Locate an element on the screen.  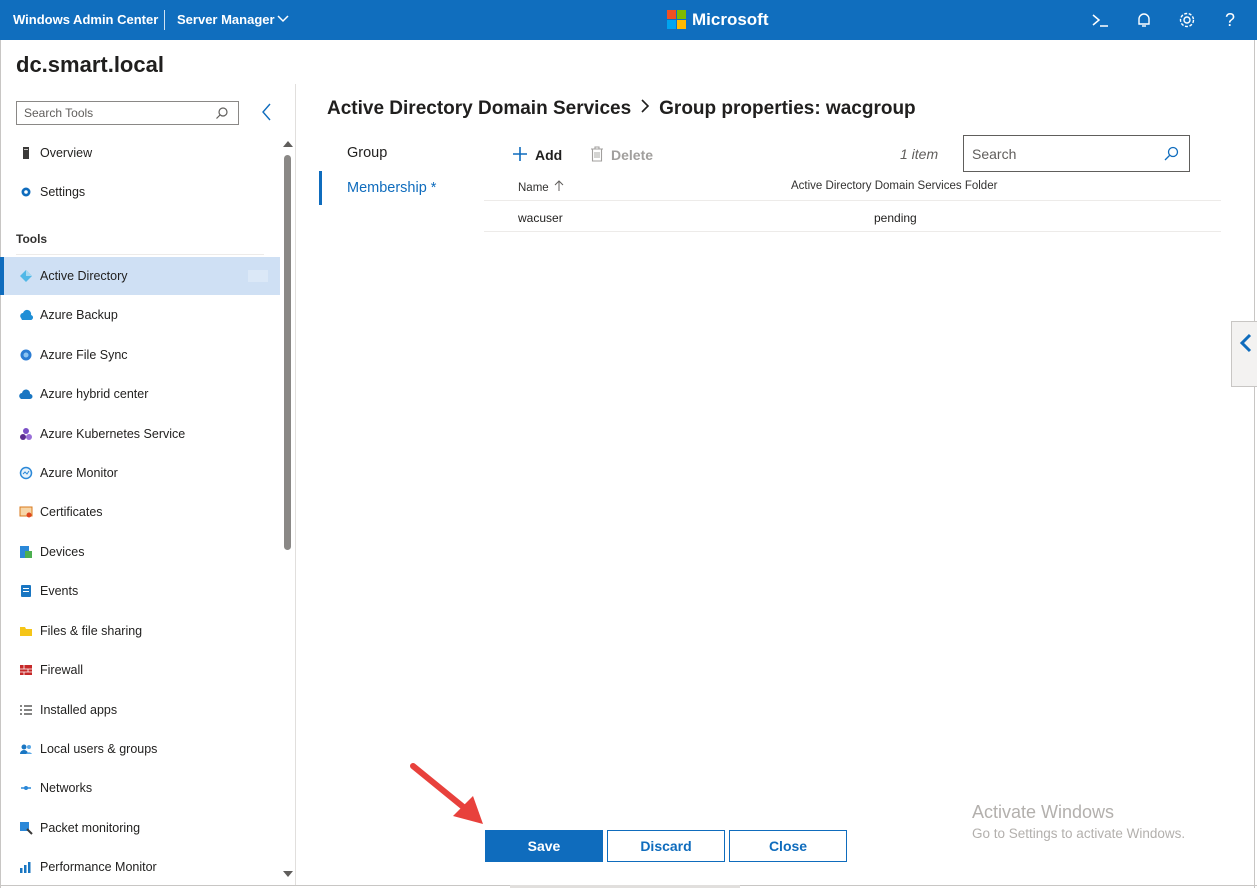
events-icon is located at coordinates (26, 591).